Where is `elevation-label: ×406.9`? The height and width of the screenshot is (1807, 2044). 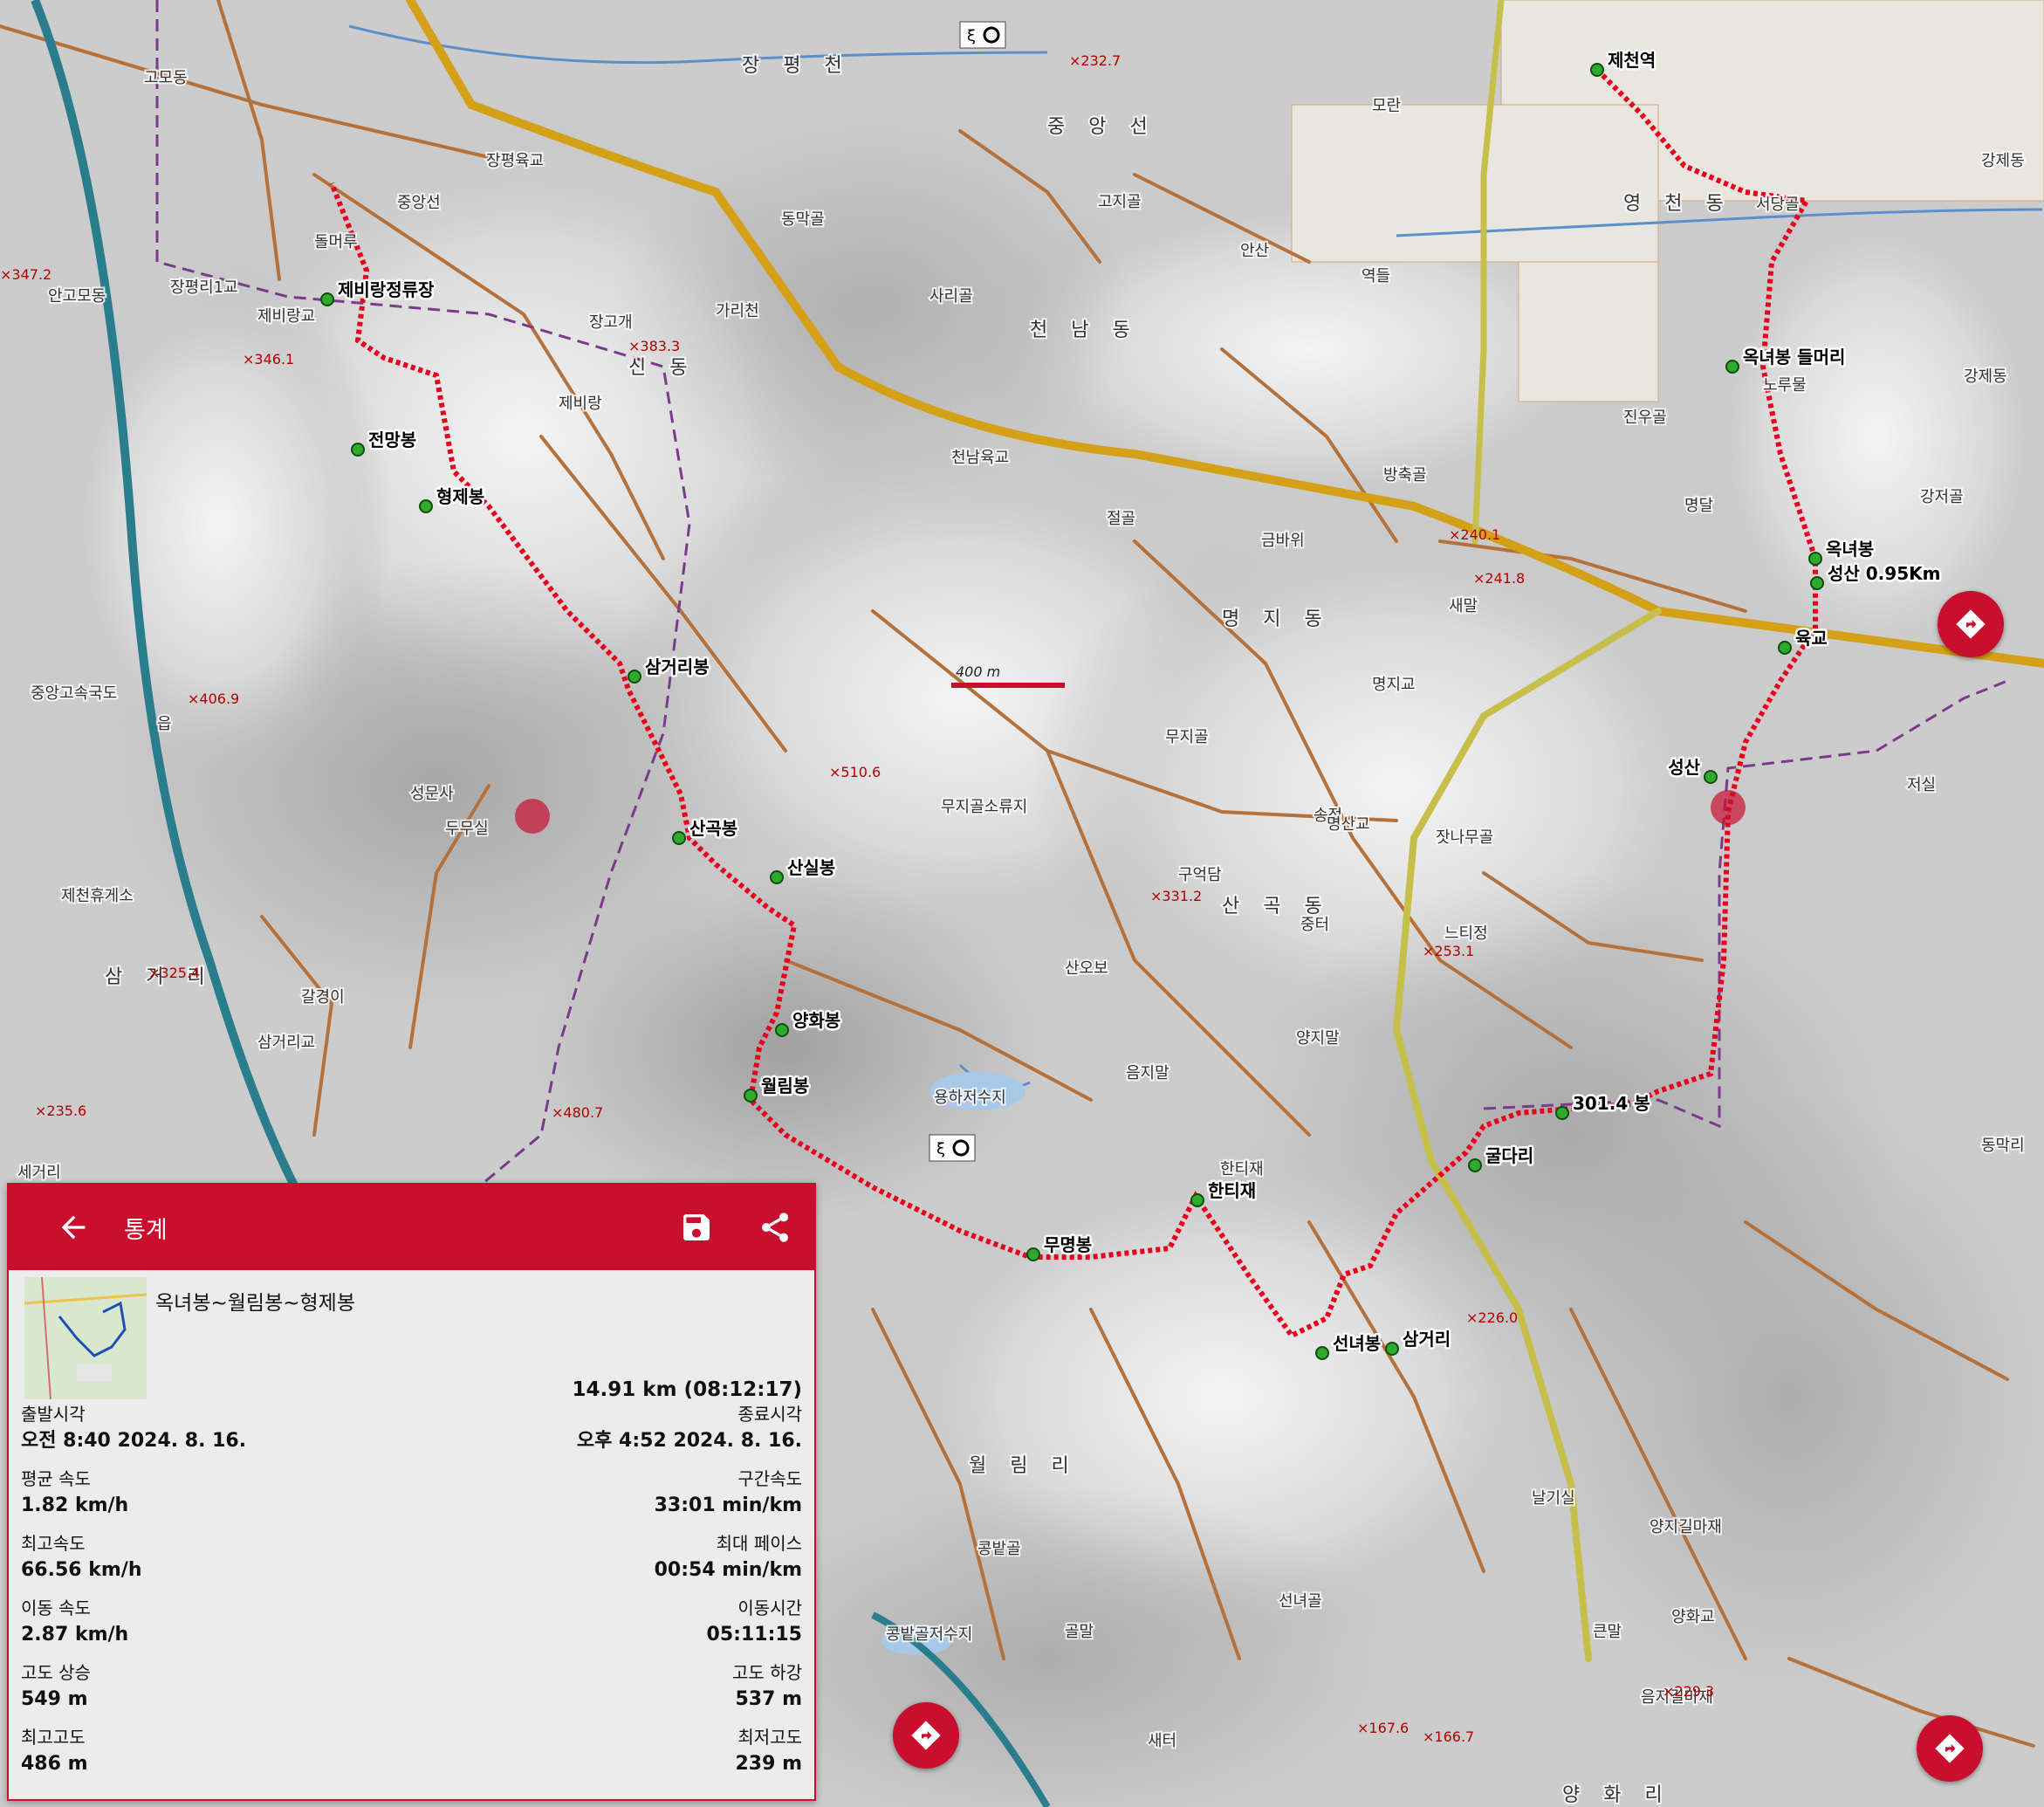 elevation-label: ×406.9 is located at coordinates (213, 699).